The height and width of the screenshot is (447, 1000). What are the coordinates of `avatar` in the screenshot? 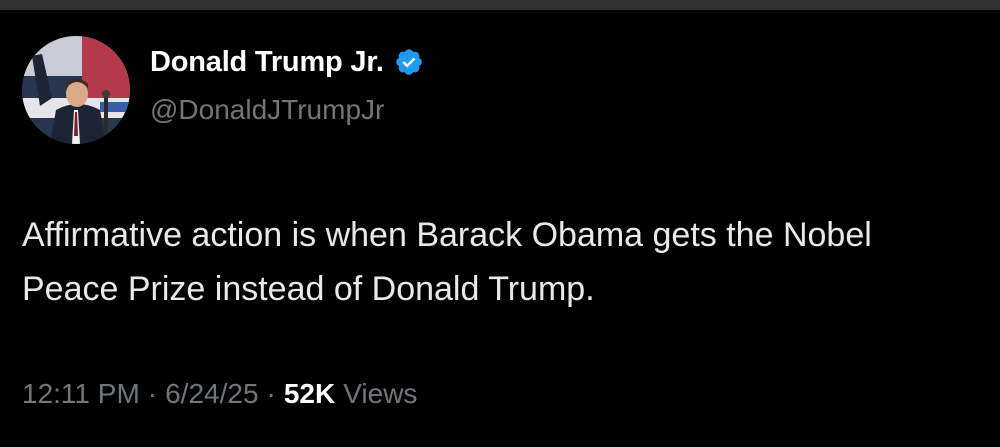 It's located at (76, 90).